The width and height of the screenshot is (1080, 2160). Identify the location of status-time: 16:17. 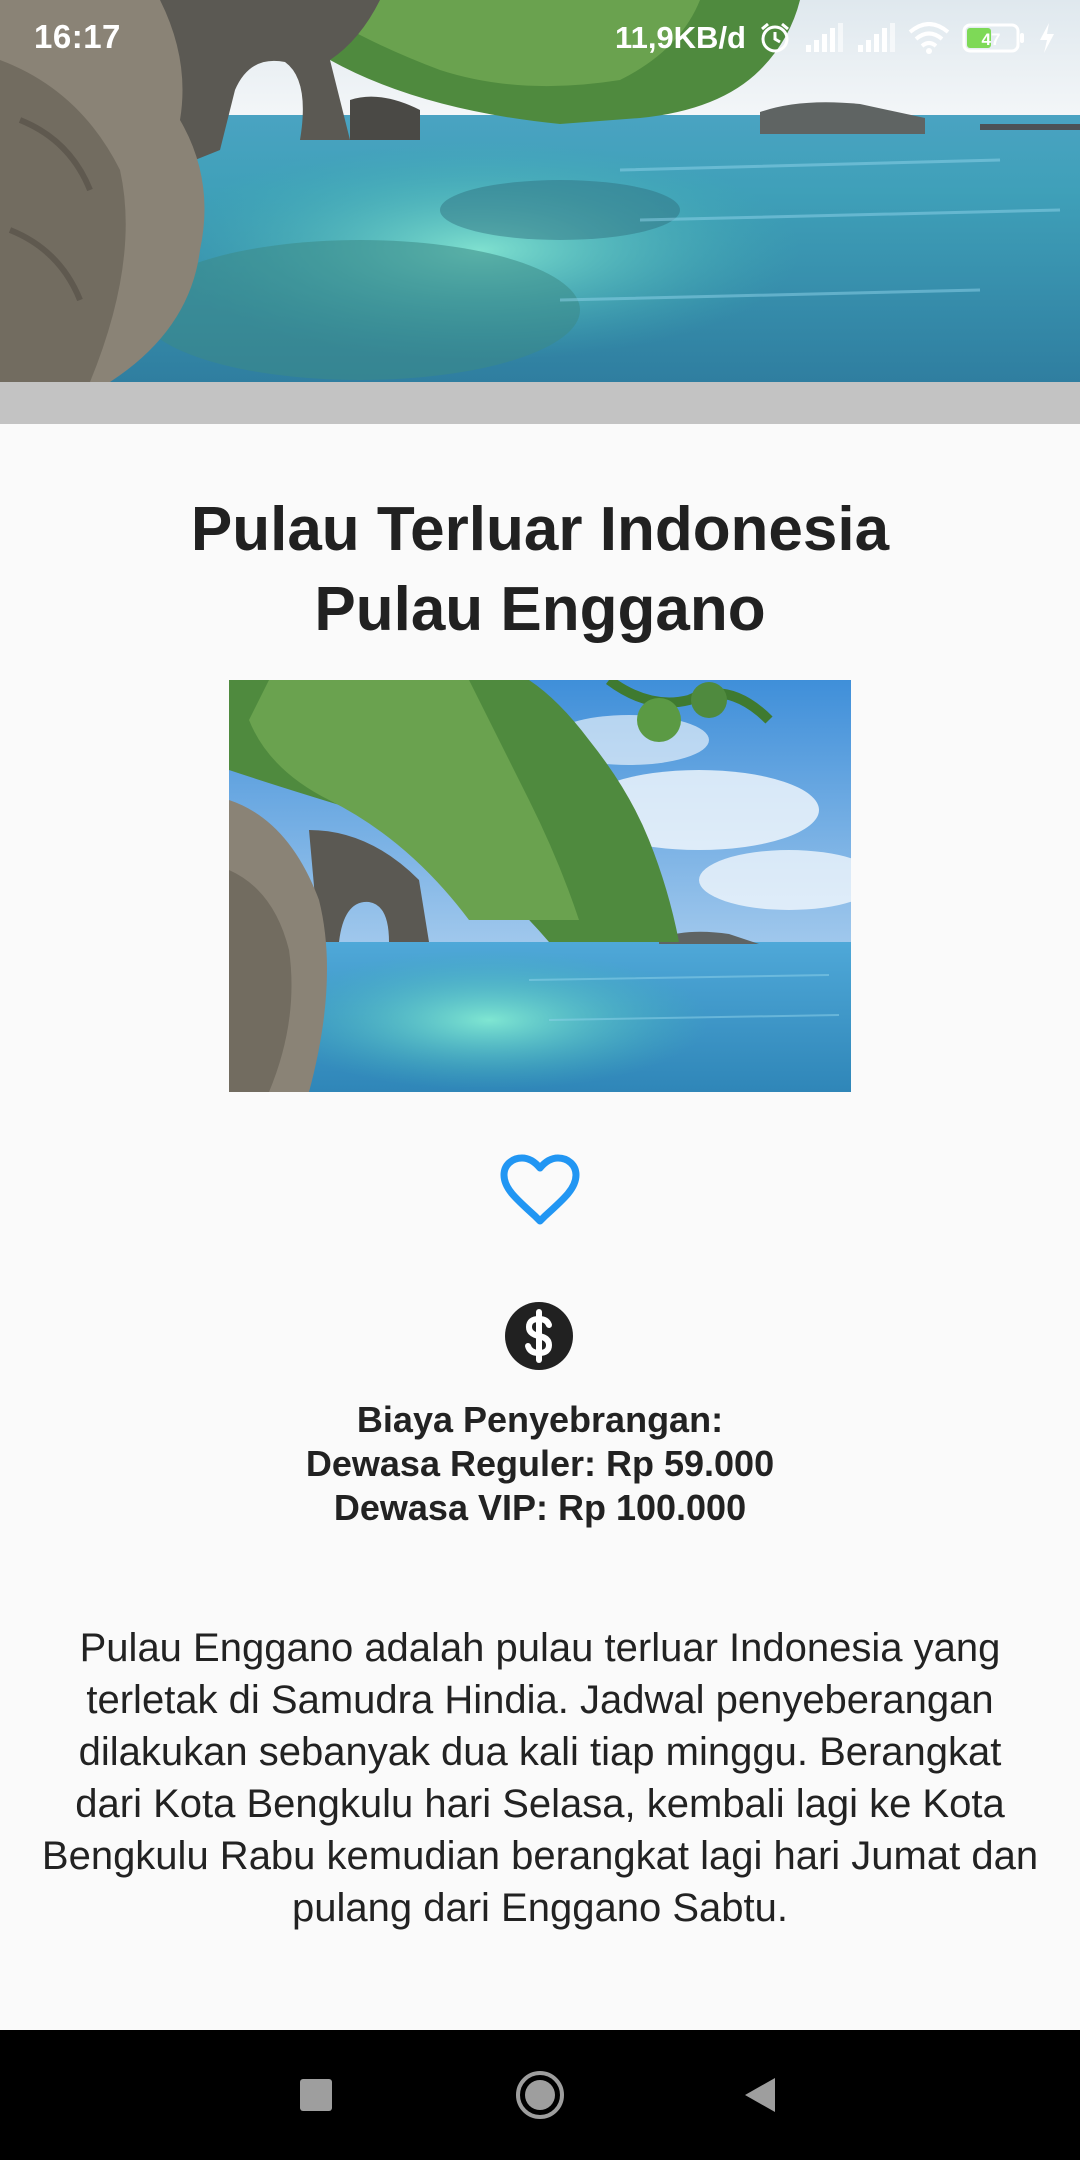
(77, 36).